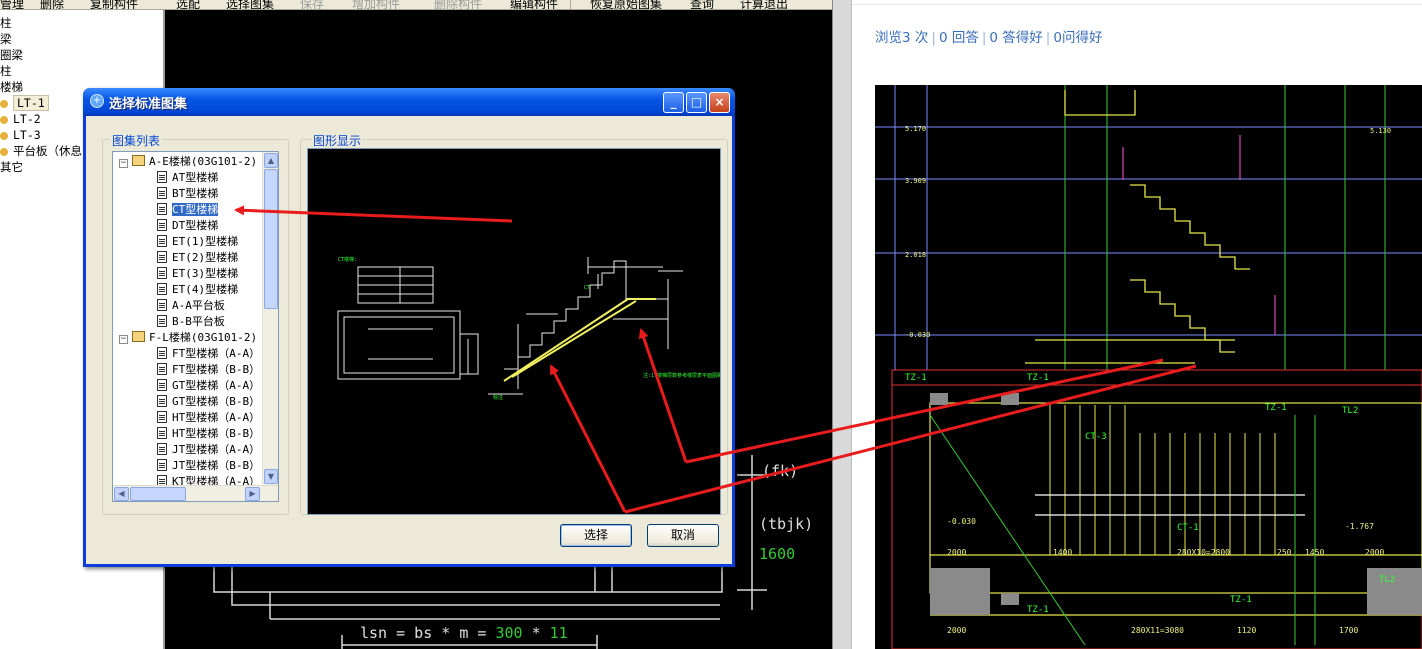 This screenshot has height=649, width=1422. Describe the element at coordinates (1015, 38) in the screenshot. I see `stat-good-answers: 0 答得好` at that location.